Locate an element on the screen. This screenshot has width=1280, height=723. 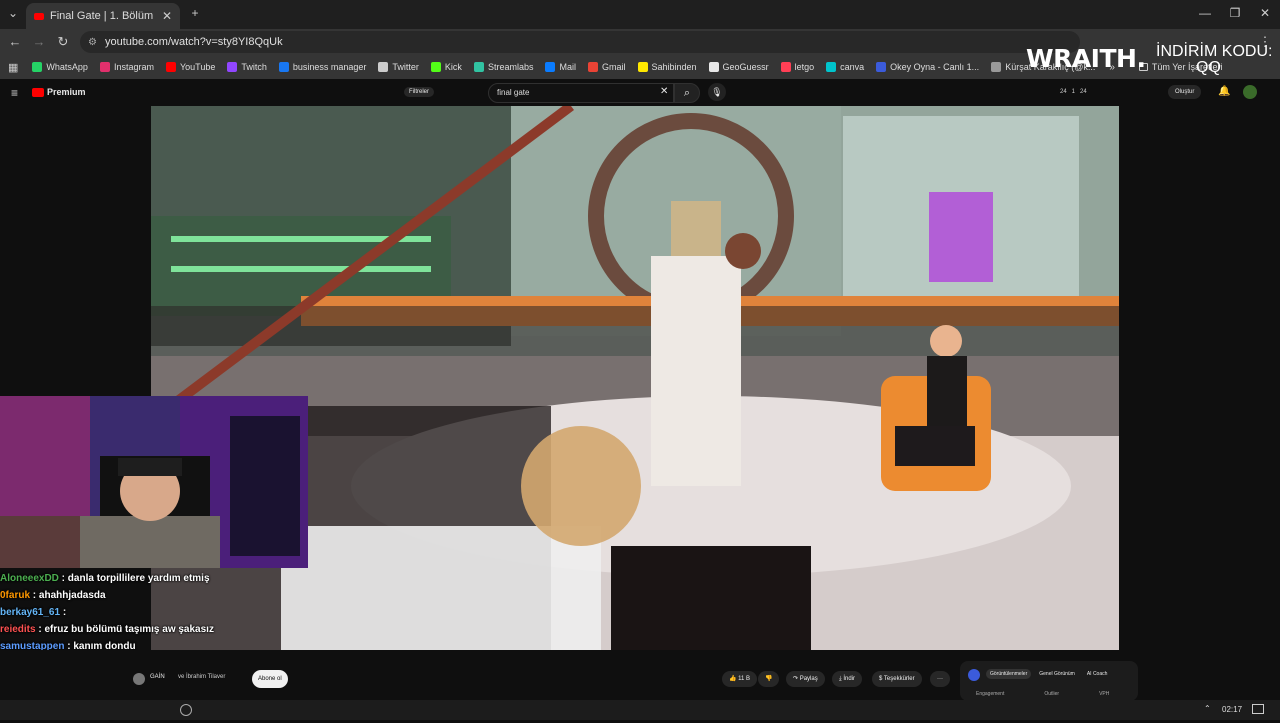
analytics-tab: AI Coach is located at coordinates (1097, 674).